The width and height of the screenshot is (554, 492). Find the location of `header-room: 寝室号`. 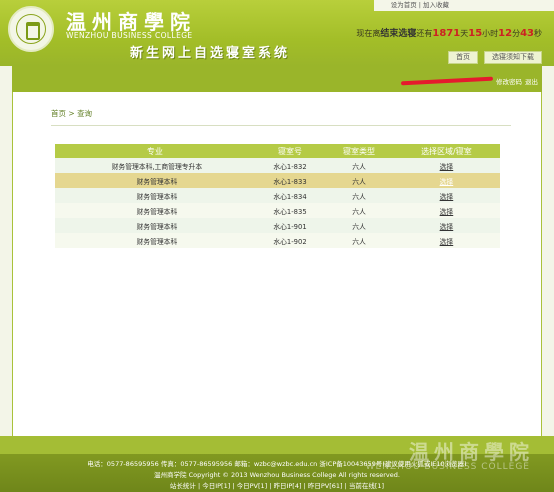

header-room: 寝室号 is located at coordinates (290, 151).